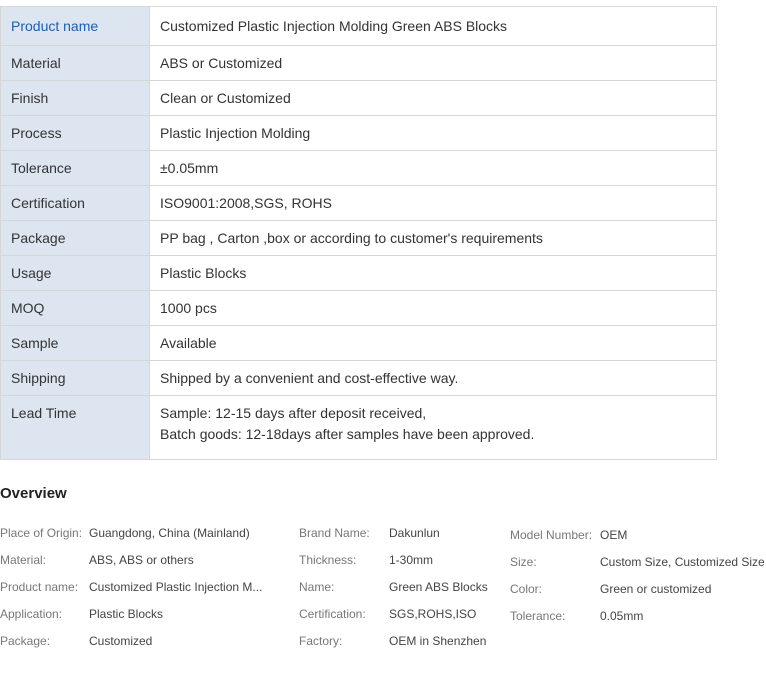  Describe the element at coordinates (31, 614) in the screenshot. I see `overview-key: Application:` at that location.